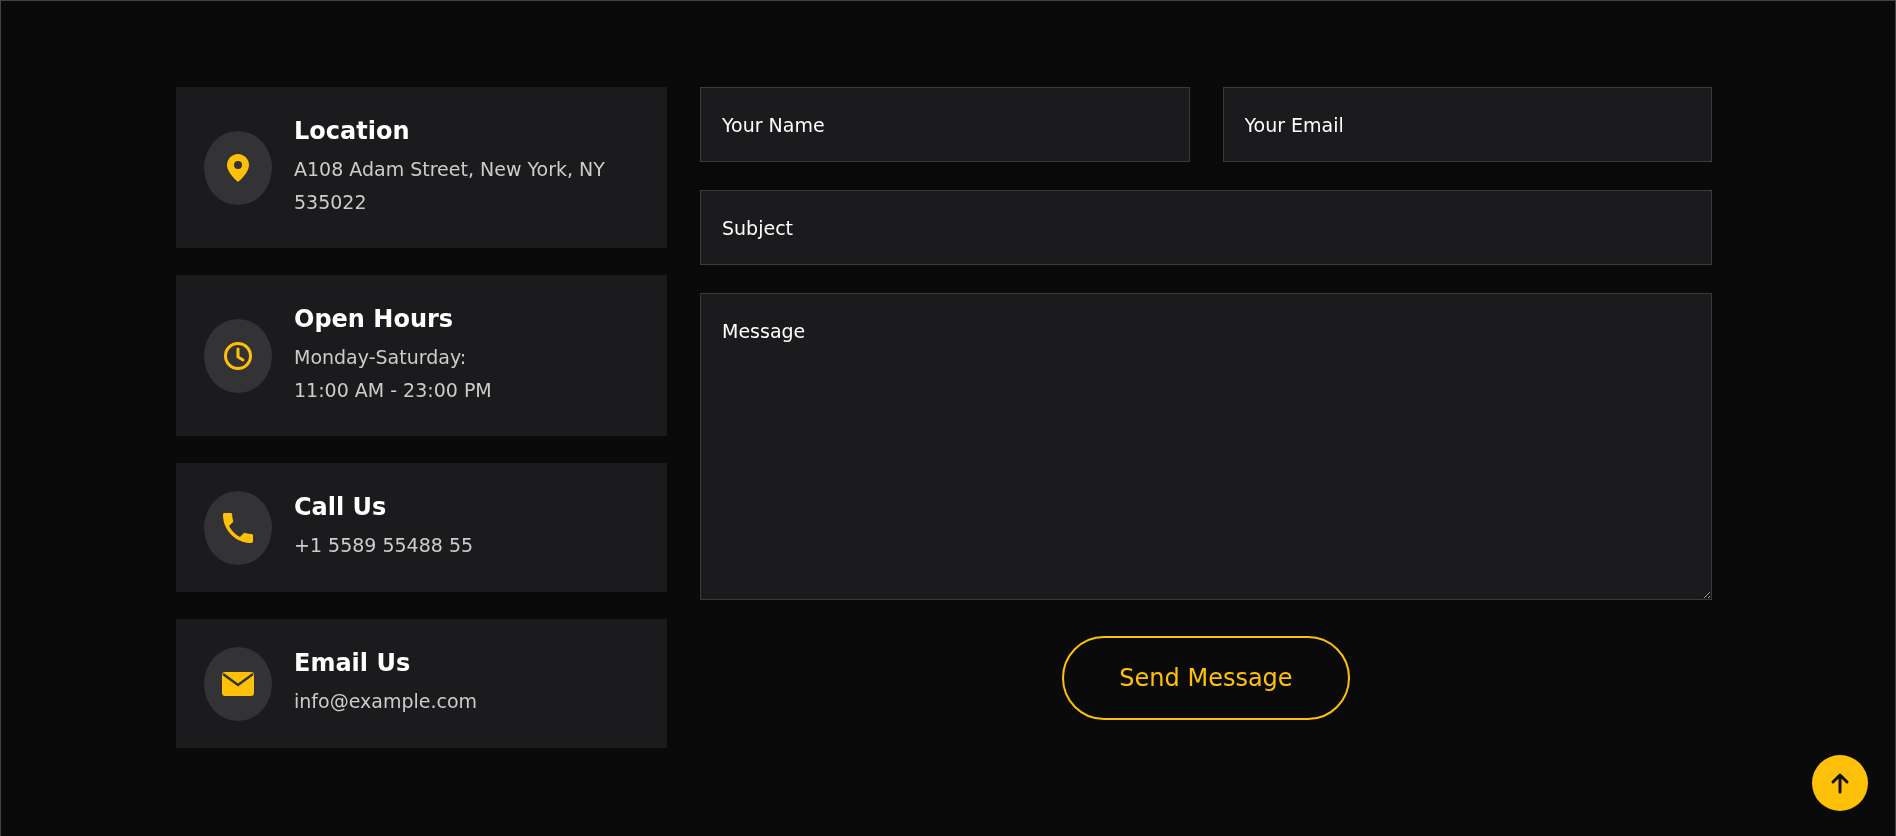  Describe the element at coordinates (341, 507) in the screenshot. I see `card-title: Call Us` at that location.